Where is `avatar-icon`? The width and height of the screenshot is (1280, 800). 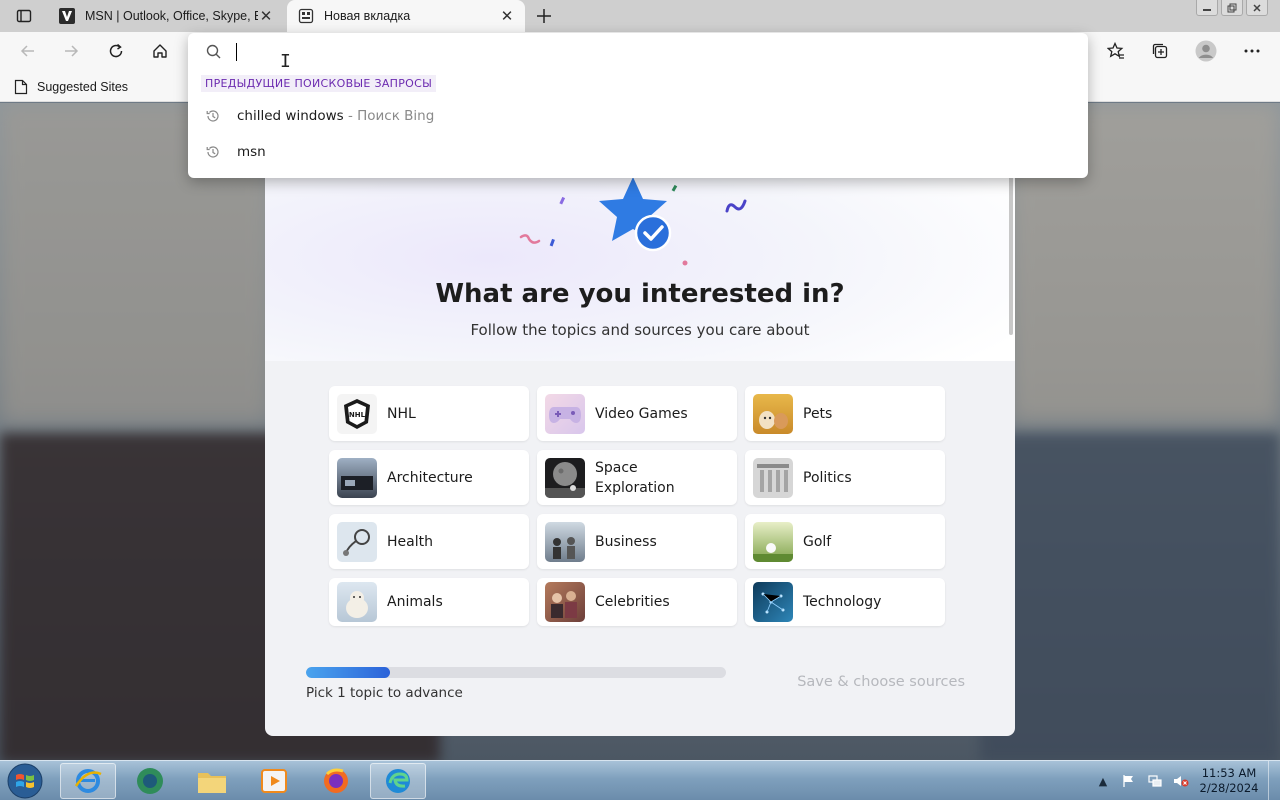 avatar-icon is located at coordinates (1206, 51).